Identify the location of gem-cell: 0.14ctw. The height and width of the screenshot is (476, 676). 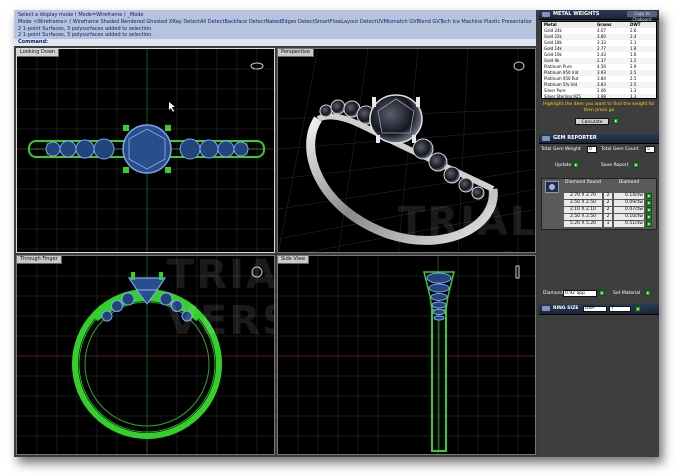
(629, 196).